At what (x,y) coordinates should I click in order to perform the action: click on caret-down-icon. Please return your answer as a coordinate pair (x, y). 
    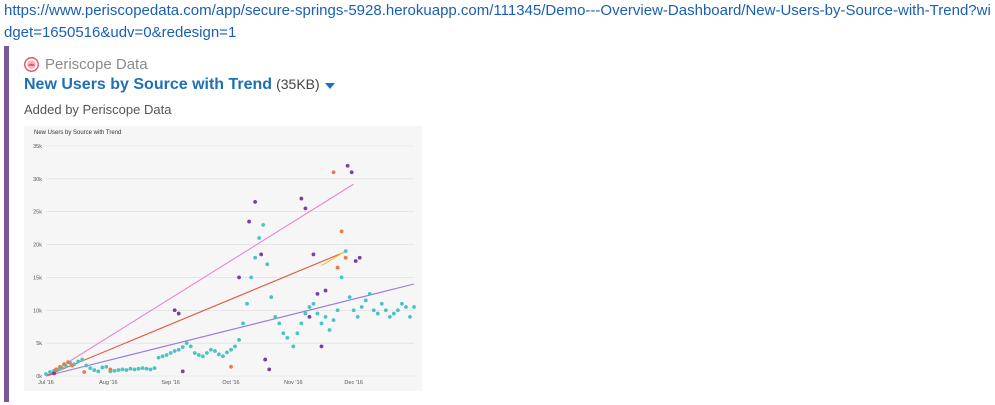
    Looking at the image, I should click on (329, 86).